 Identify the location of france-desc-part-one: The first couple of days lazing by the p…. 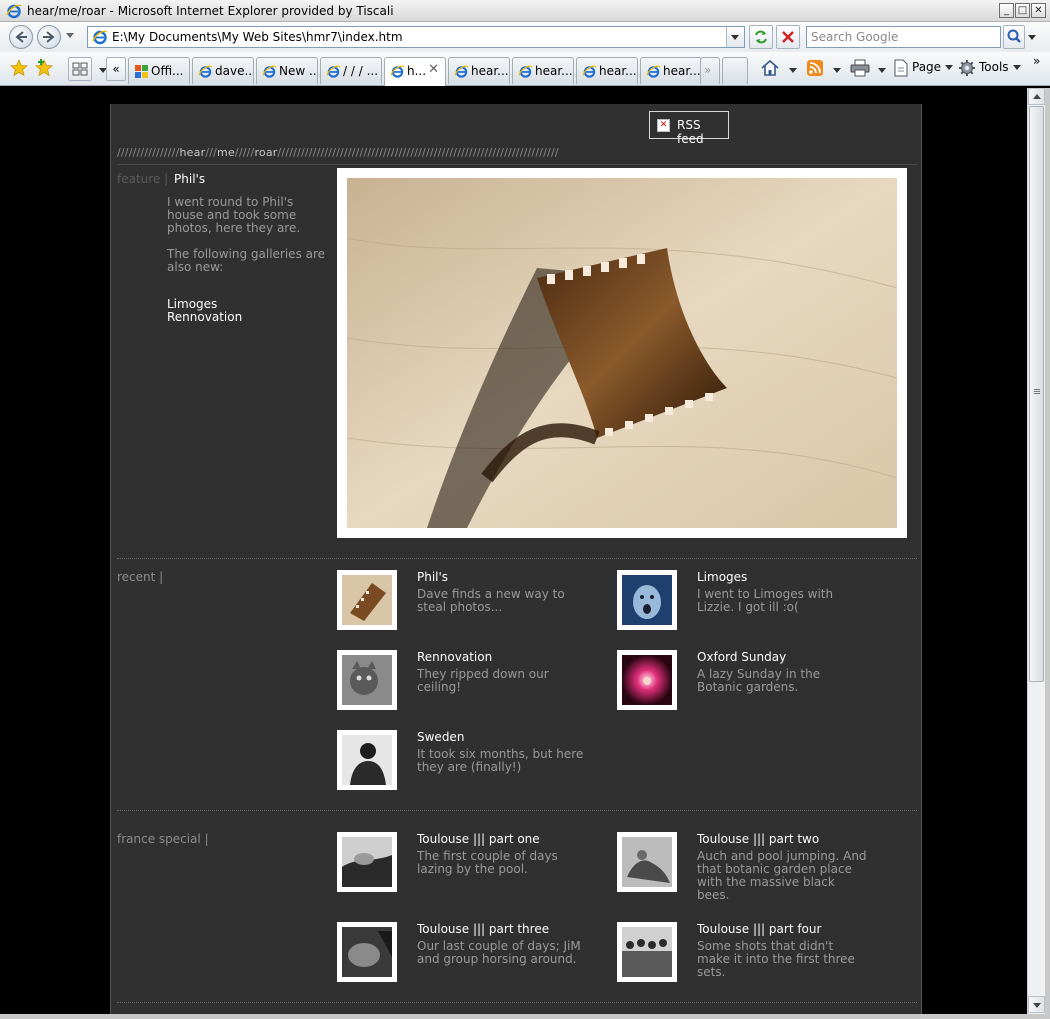
(487, 862).